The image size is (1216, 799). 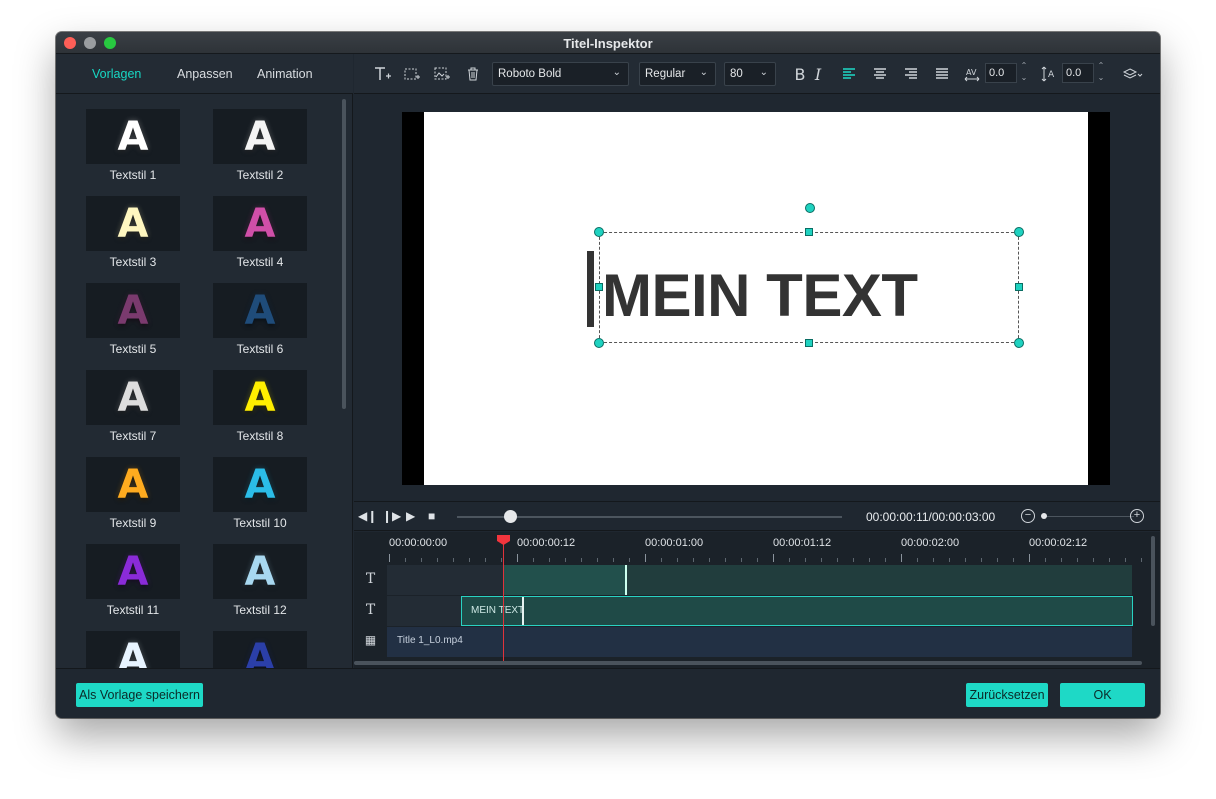 I want to click on resize-handle-bottom-right, so click(x=1019, y=343).